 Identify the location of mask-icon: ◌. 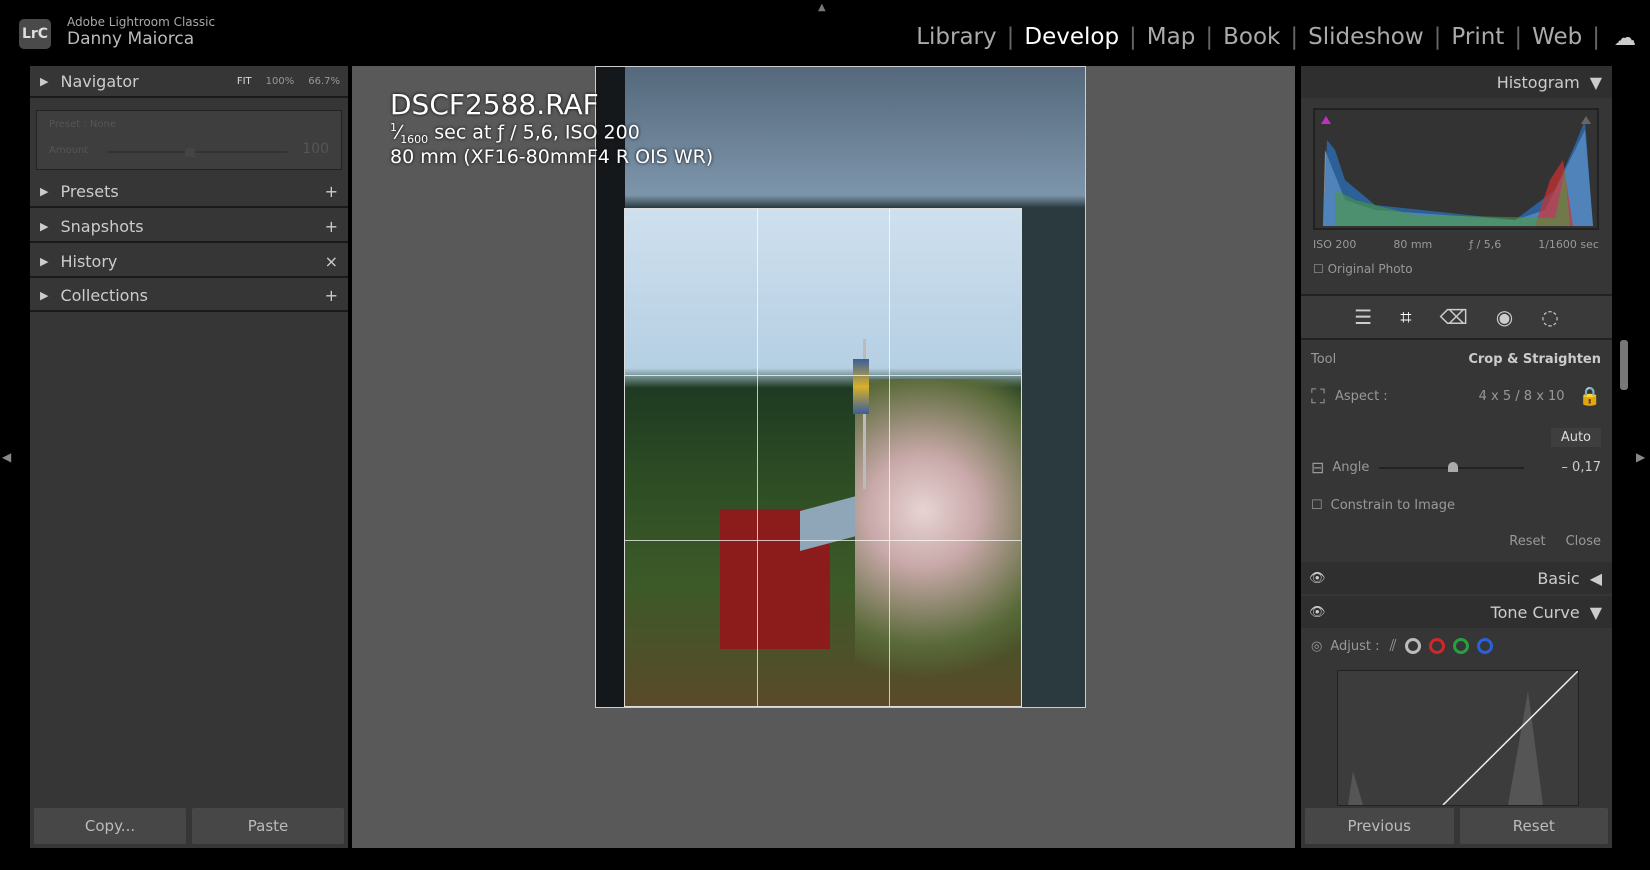
(1549, 317).